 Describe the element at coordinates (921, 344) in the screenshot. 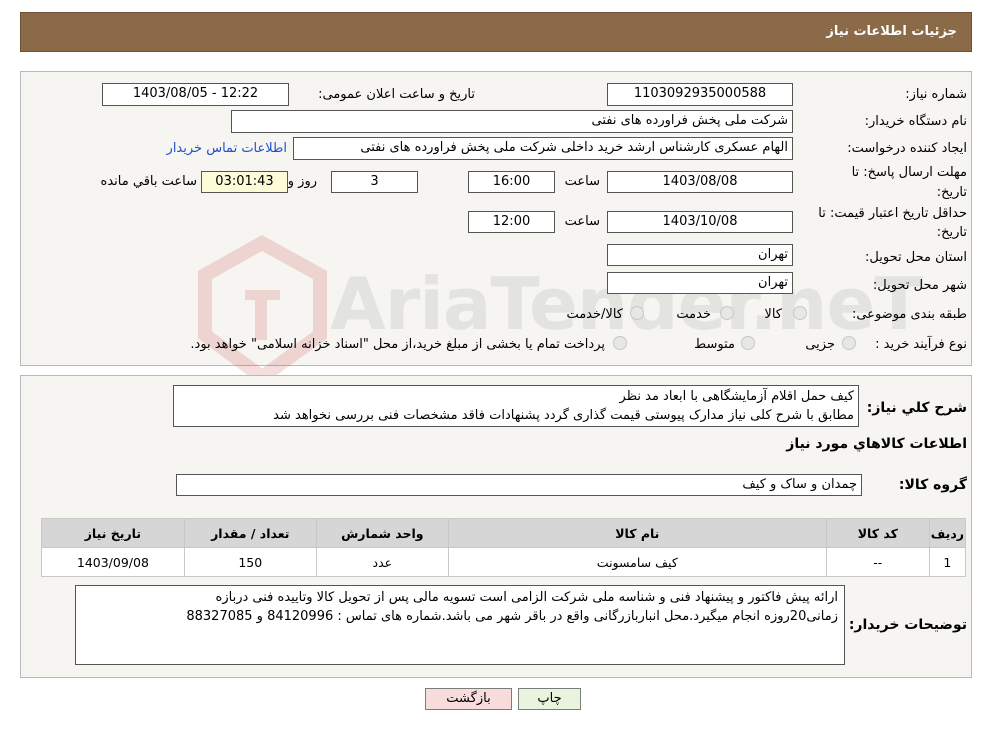

I see `process-label: نوع فرآیند خرید :` at that location.